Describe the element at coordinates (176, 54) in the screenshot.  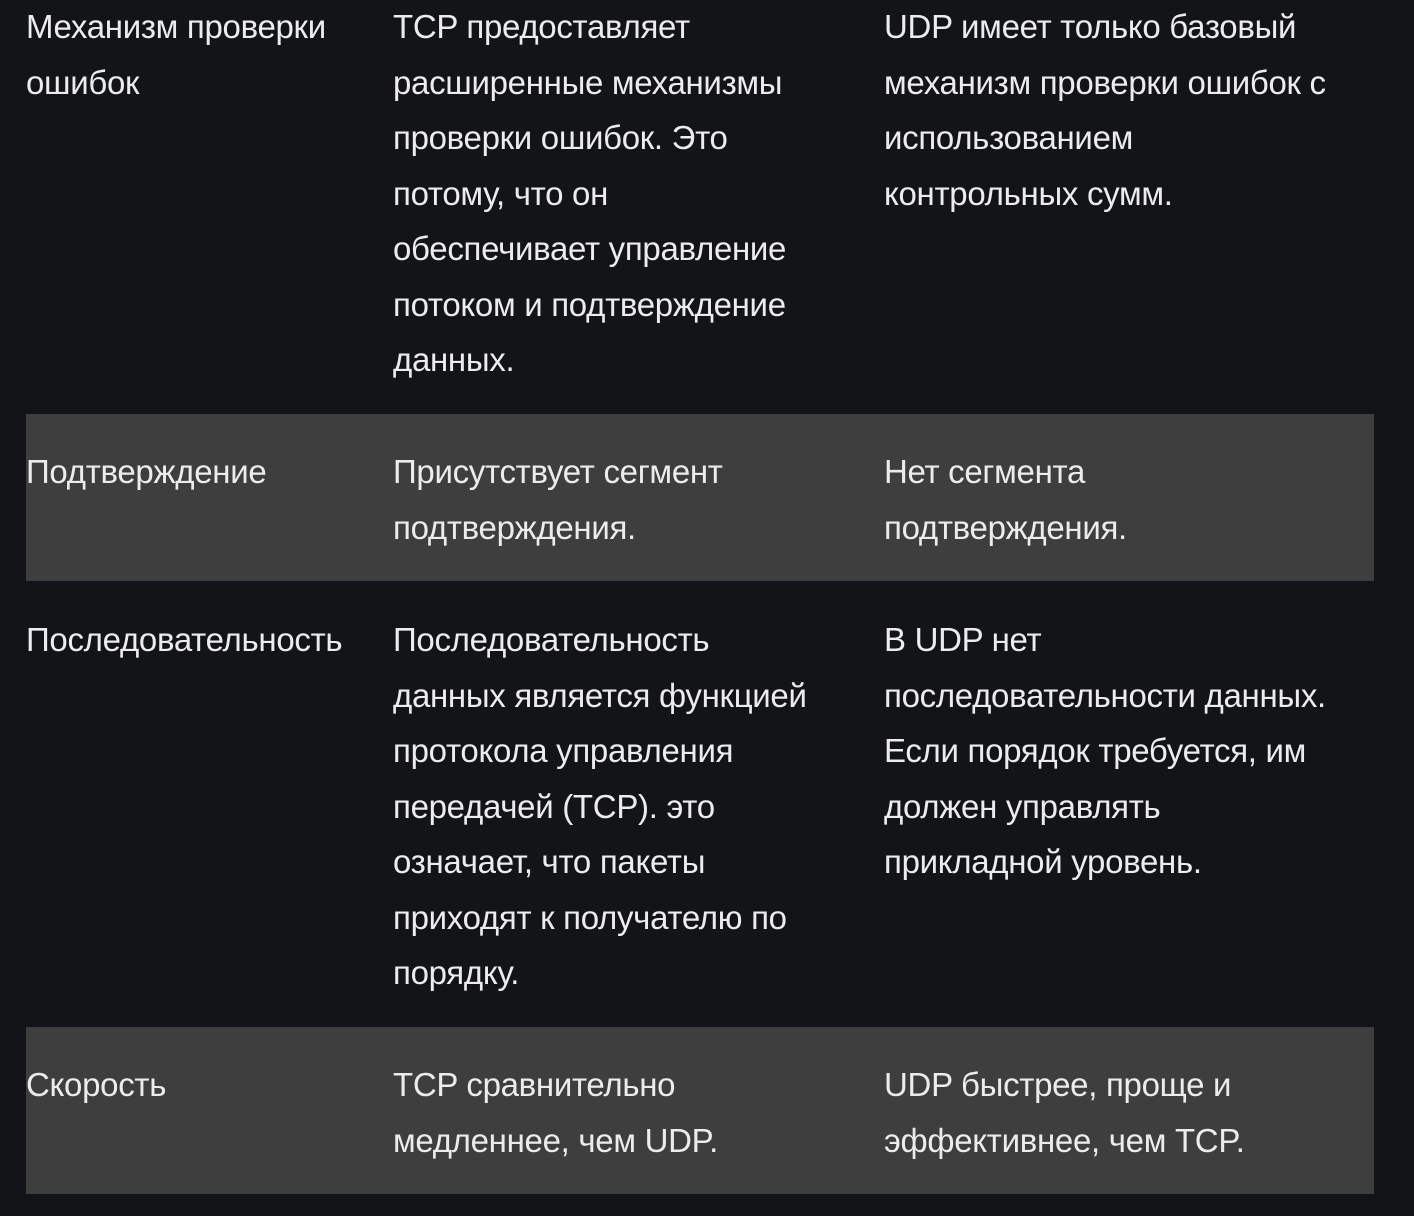
I see `feature-cell: Механизм проверки ошибок` at that location.